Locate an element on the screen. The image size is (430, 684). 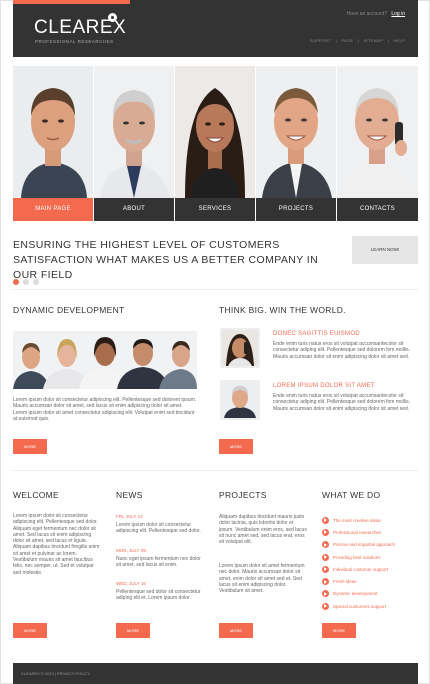
dynamic-more-button: MORE is located at coordinates (30, 446).